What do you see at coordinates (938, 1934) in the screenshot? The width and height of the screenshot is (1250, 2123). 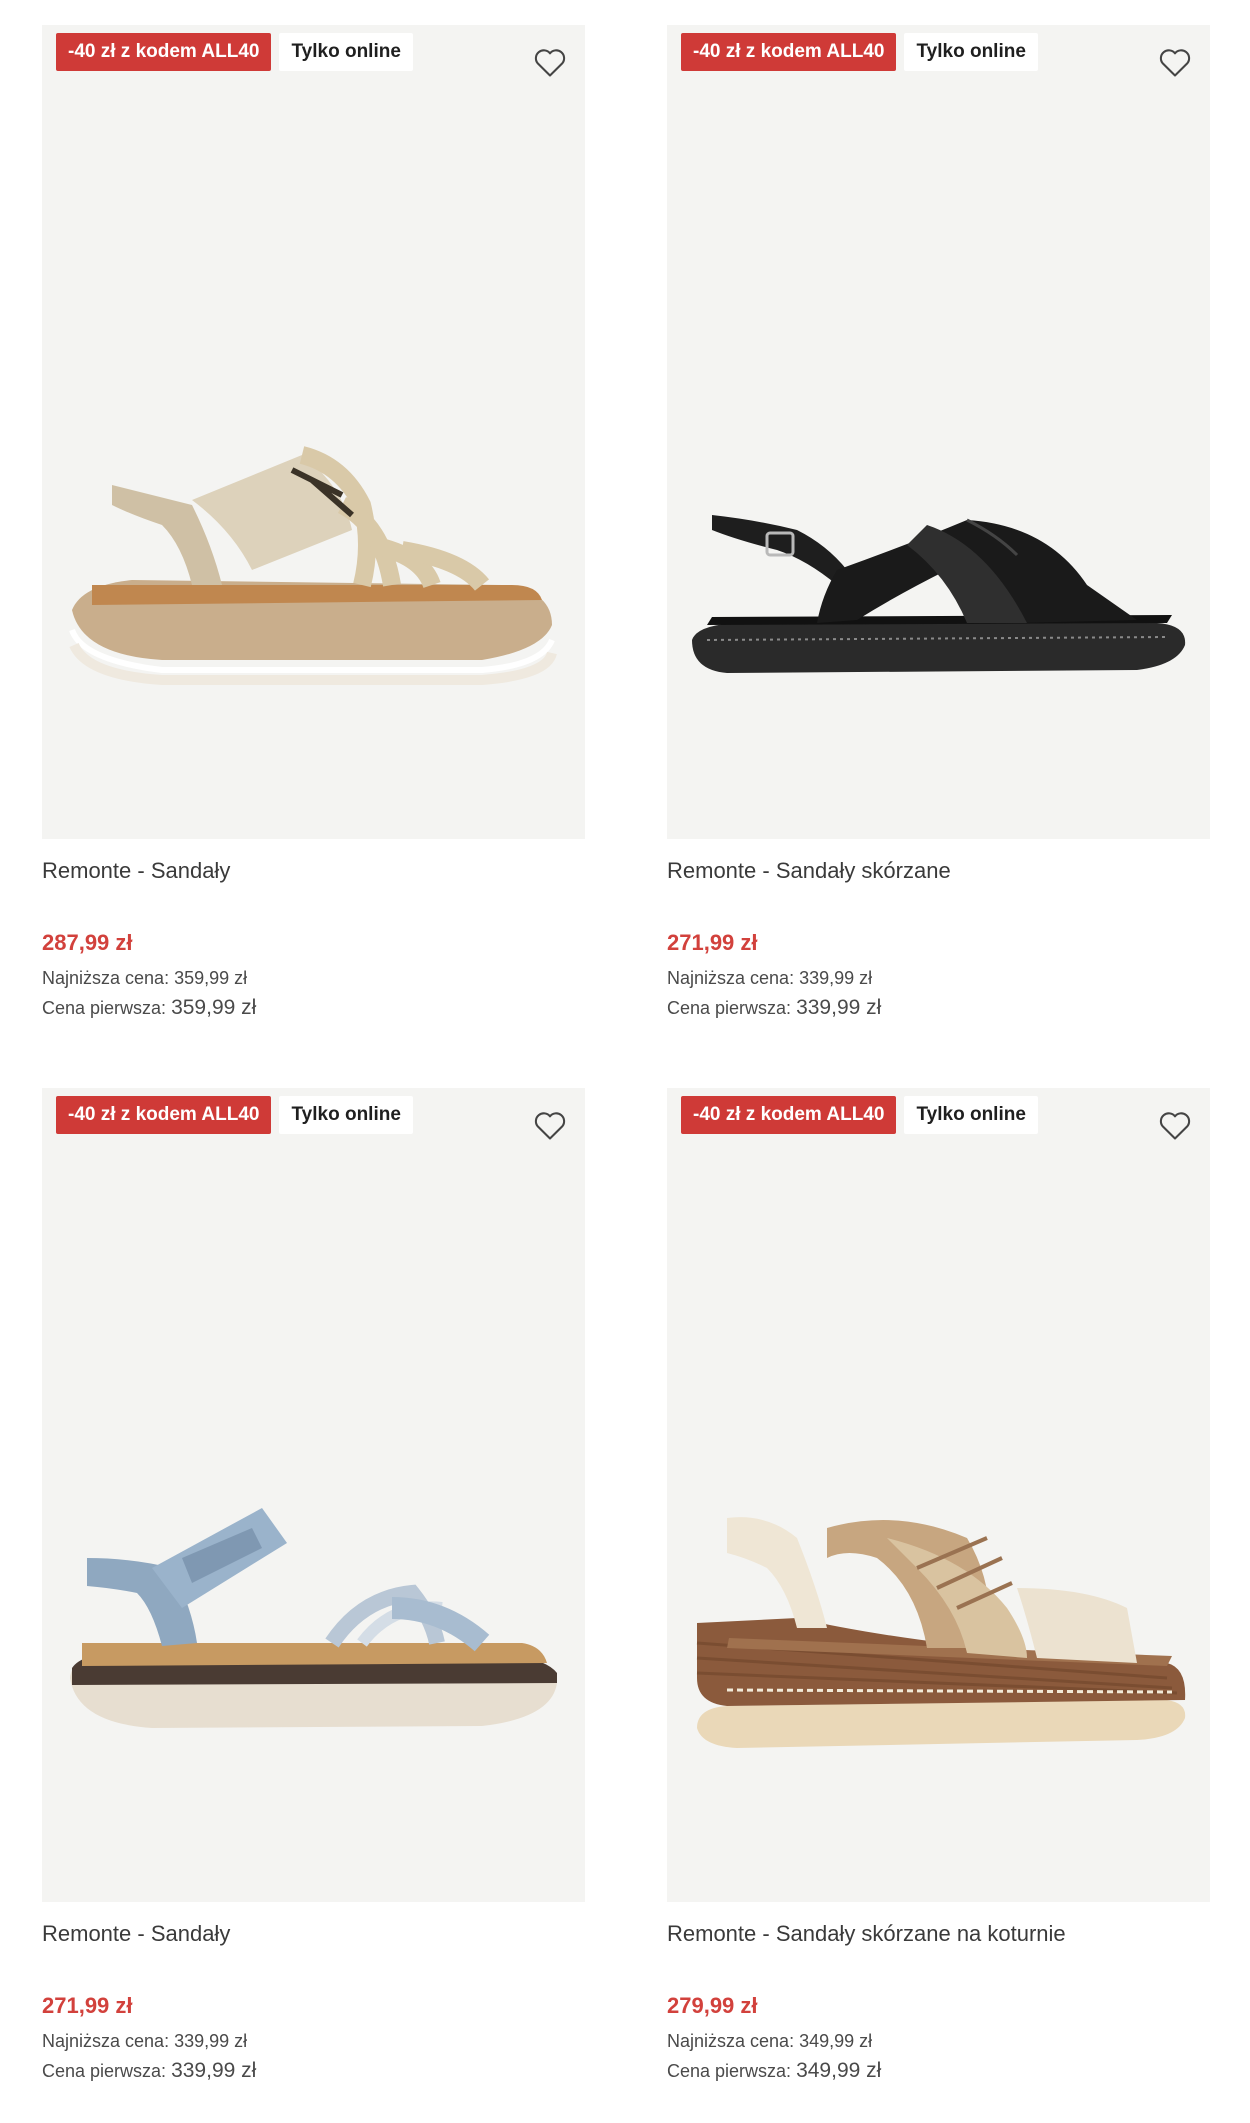 I see `product-title: Remonte - Sandały skórzane na koturnie` at bounding box center [938, 1934].